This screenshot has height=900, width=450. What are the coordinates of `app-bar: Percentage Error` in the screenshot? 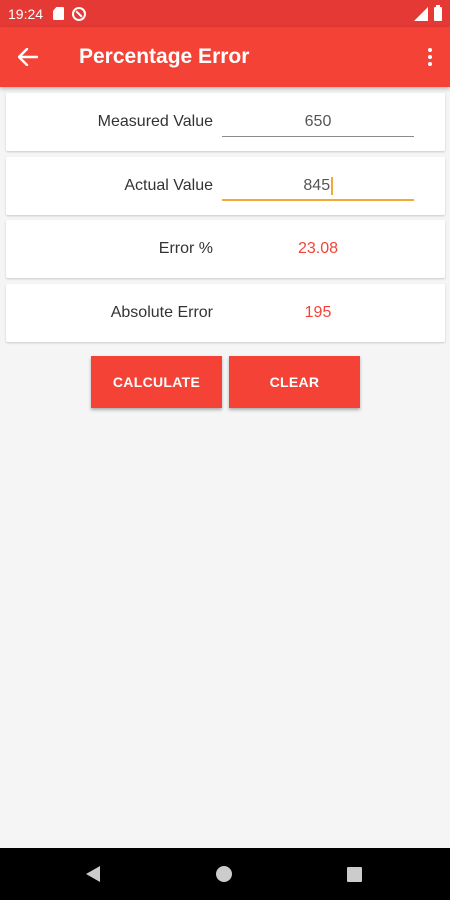 It's located at (225, 57).